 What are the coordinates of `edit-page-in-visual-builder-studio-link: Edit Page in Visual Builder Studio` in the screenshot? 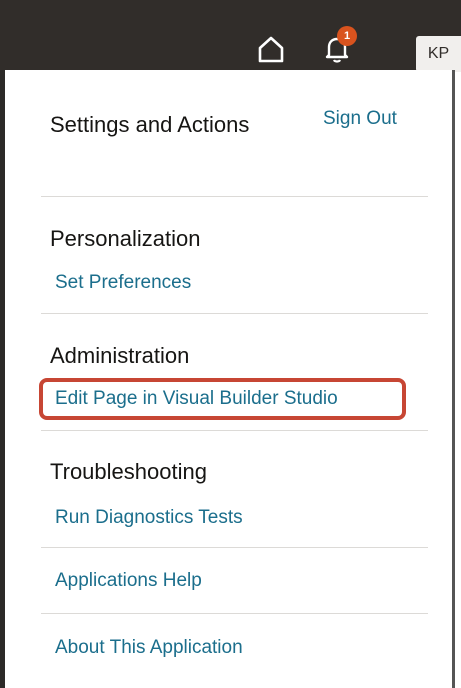 It's located at (196, 399).